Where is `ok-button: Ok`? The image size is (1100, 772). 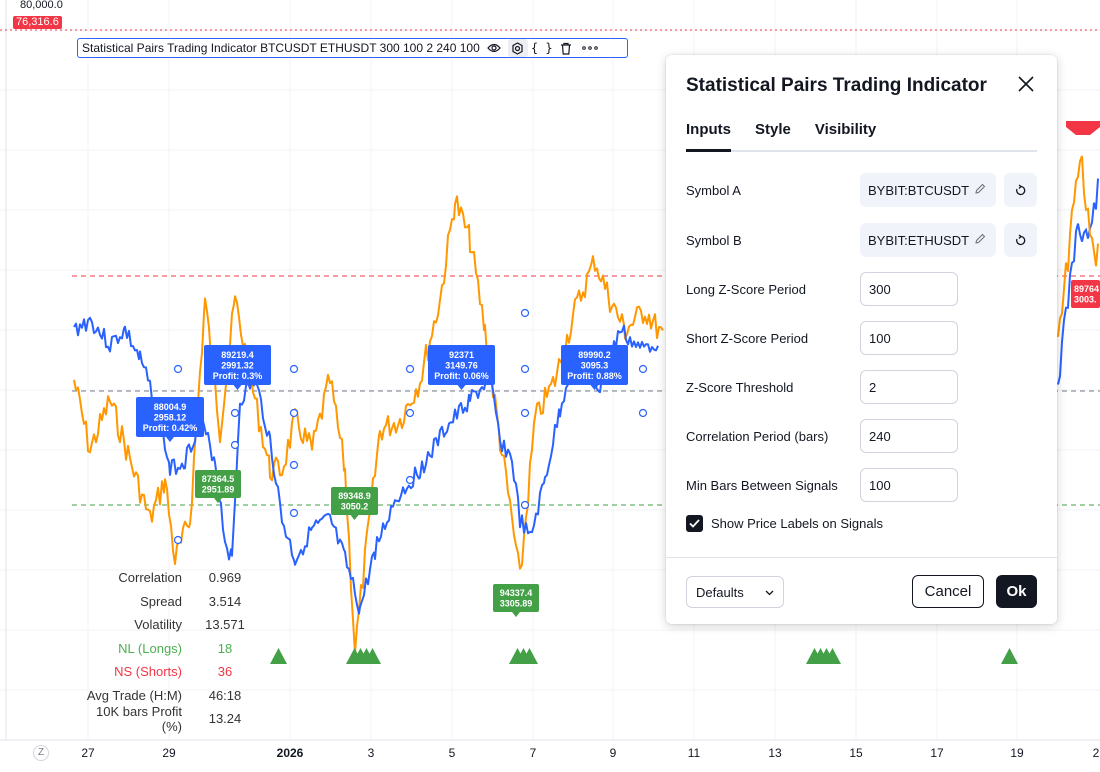
ok-button: Ok is located at coordinates (1016, 591).